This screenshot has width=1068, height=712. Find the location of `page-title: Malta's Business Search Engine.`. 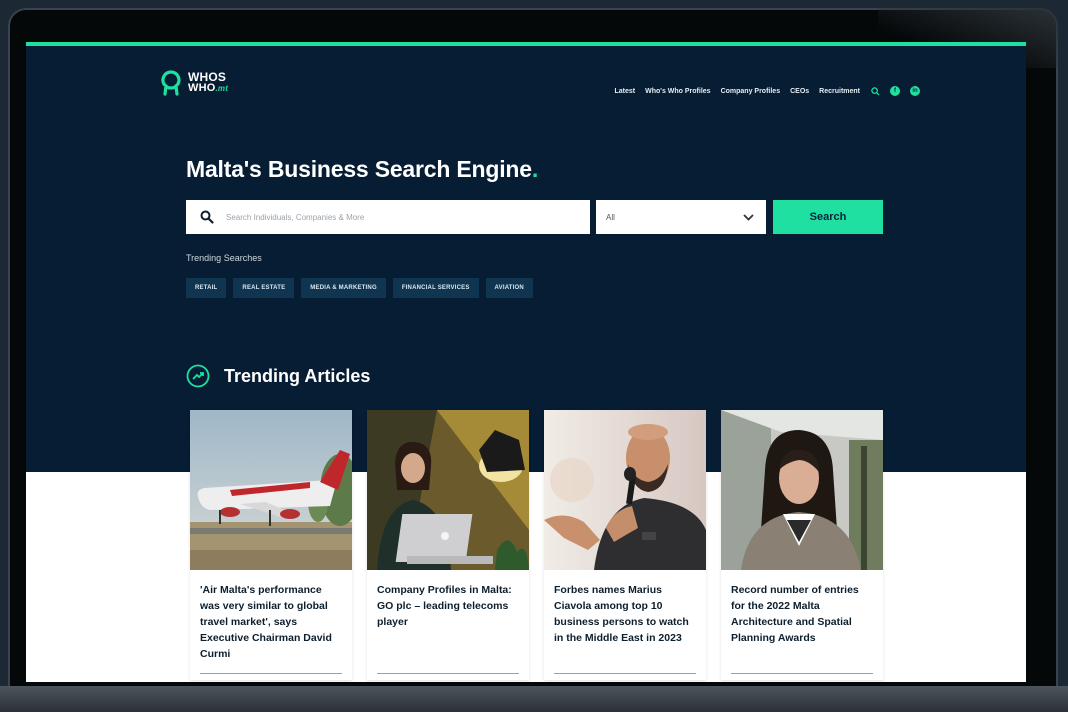

page-title: Malta's Business Search Engine. is located at coordinates (362, 169).